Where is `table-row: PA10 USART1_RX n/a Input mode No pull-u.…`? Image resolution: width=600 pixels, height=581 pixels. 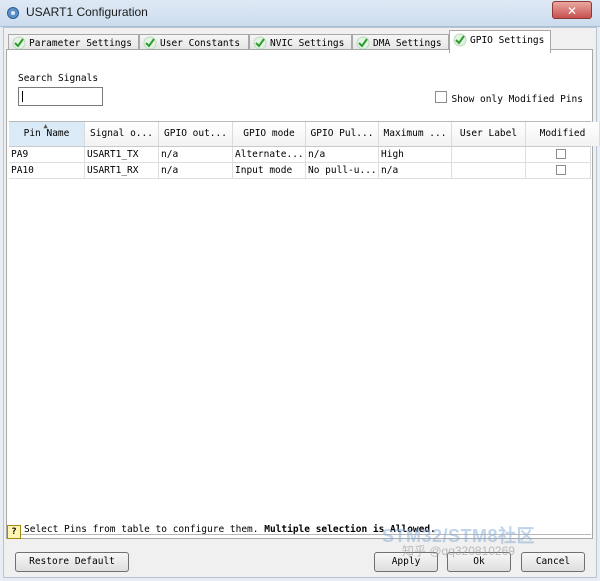
table-row: PA10 USART1_RX n/a Input mode No pull-u.… is located at coordinates (300, 171).